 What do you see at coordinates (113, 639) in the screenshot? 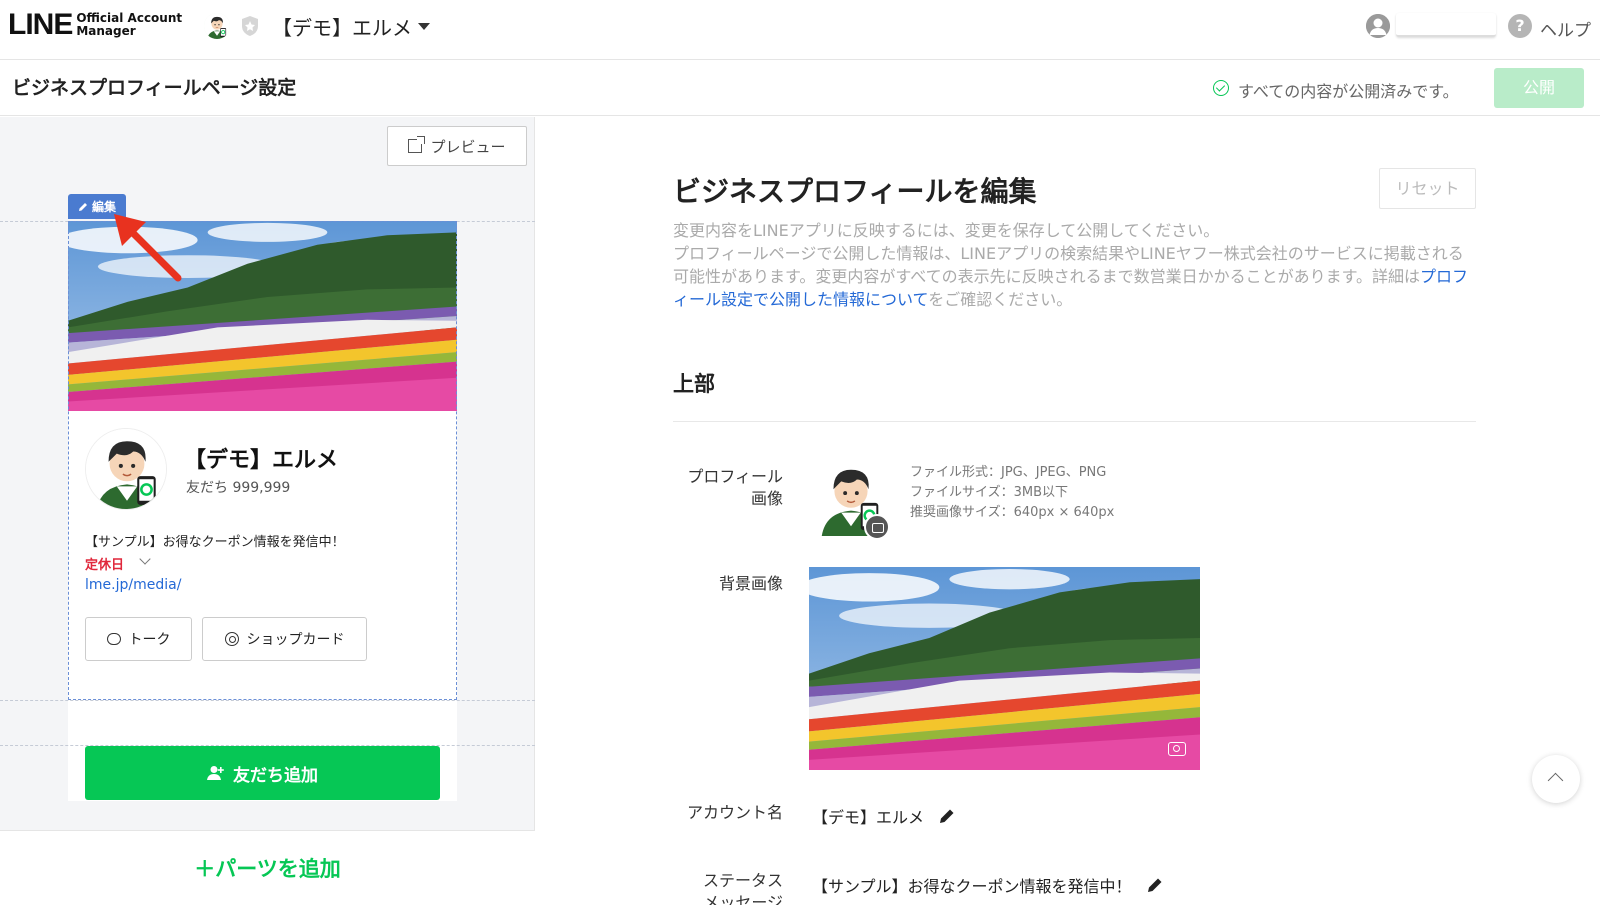
I see `chat-icon` at bounding box center [113, 639].